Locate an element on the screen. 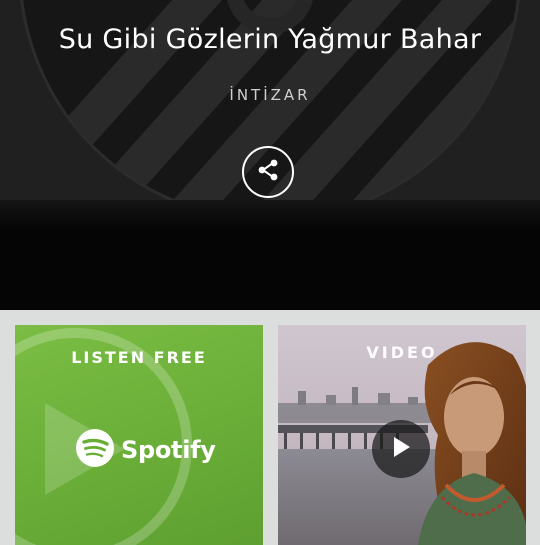  share-icon is located at coordinates (268, 172).